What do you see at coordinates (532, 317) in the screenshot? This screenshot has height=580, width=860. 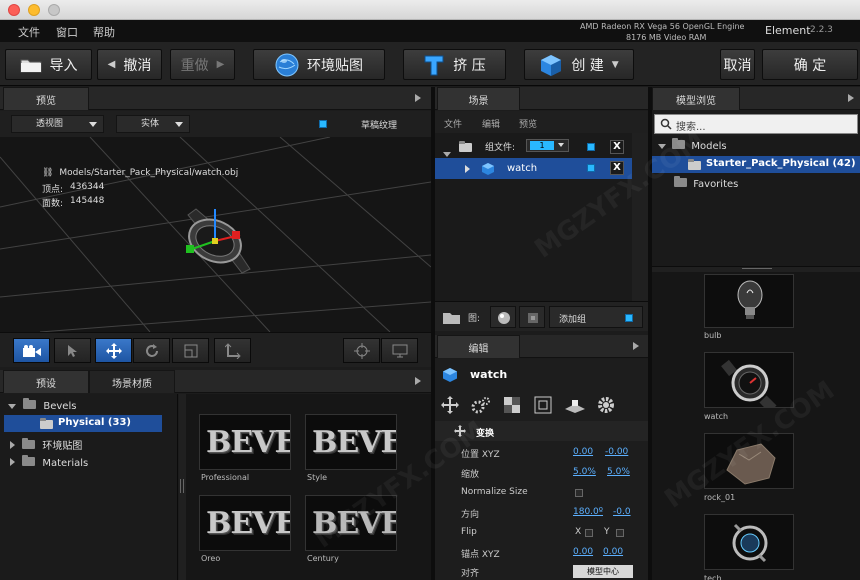 I see `material-preview-button` at bounding box center [532, 317].